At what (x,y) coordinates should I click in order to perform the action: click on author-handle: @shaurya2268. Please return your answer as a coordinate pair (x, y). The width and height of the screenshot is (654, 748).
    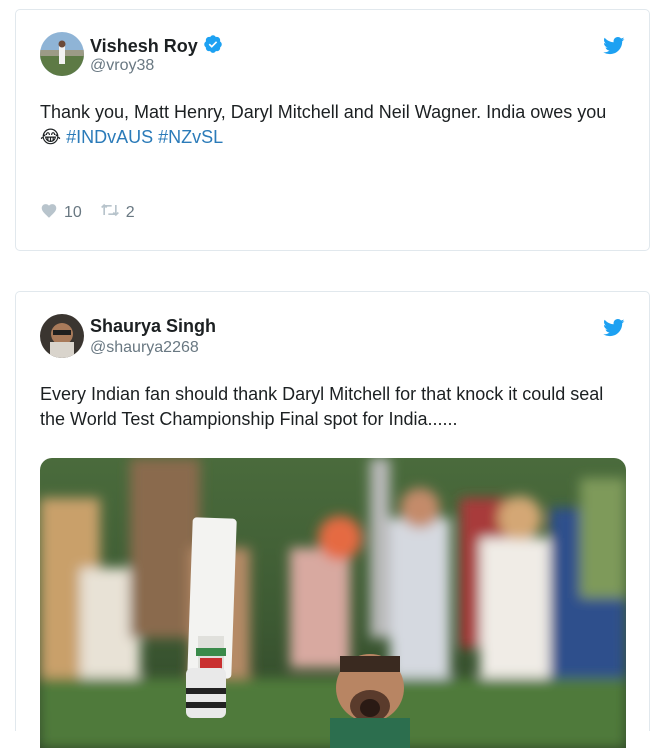
    Looking at the image, I should click on (144, 348).